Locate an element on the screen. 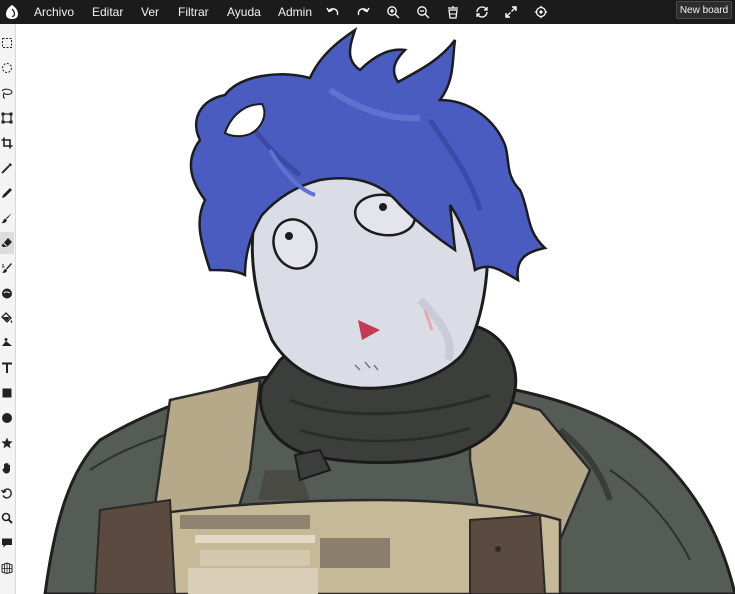 Image resolution: width=735 pixels, height=594 pixels. rotate-icon is located at coordinates (6, 493).